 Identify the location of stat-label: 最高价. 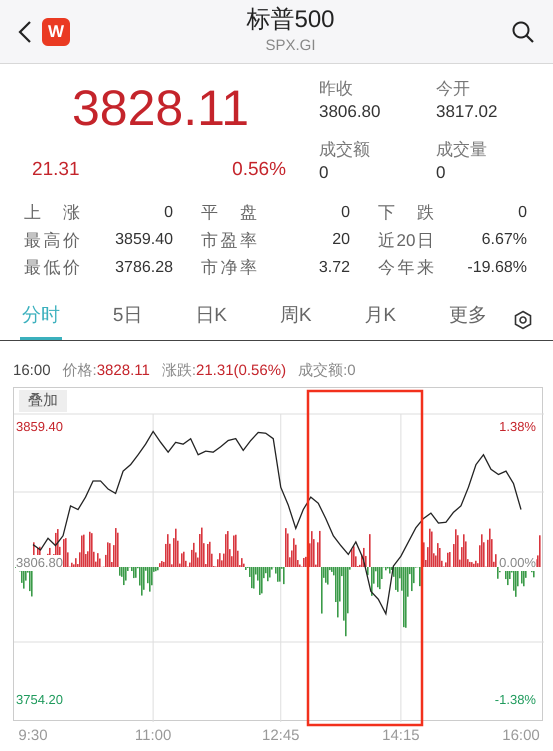
(52, 241).